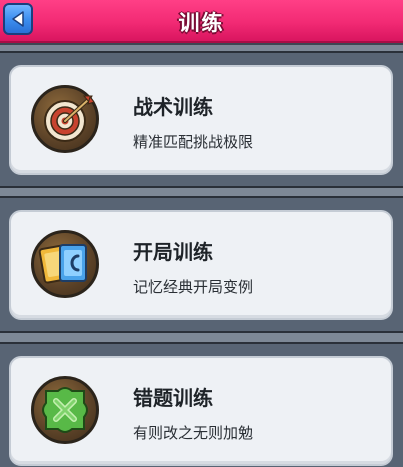  I want to click on mode-description: 记忆经典开局变例, so click(193, 287).